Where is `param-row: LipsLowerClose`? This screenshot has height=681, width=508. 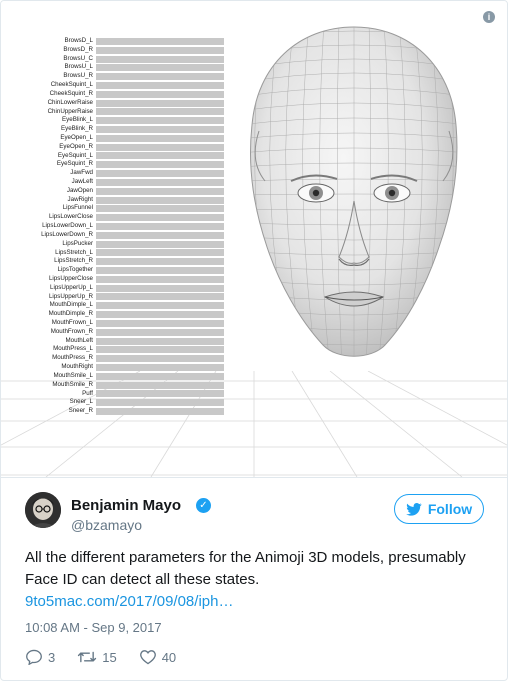
param-row: LipsLowerClose is located at coordinates (122, 217).